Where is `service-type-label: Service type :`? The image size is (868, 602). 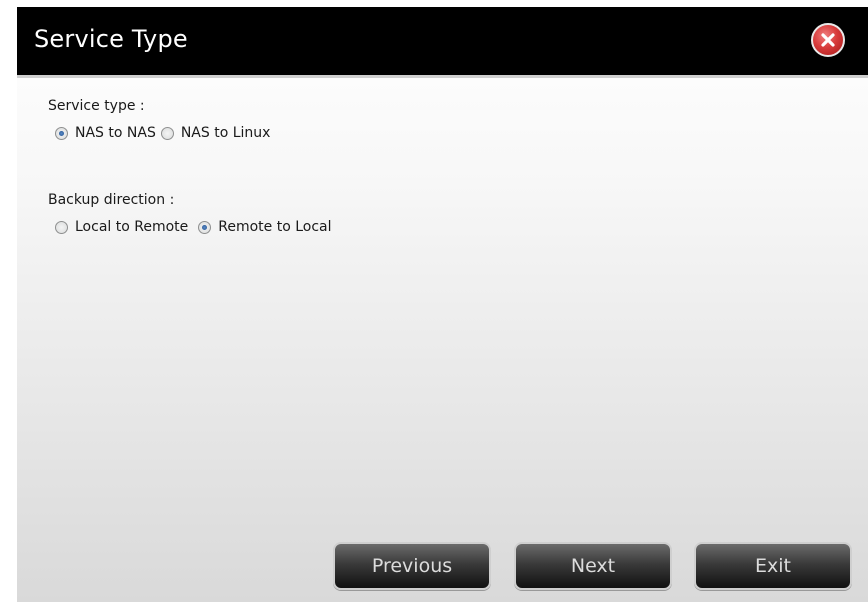 service-type-label: Service type : is located at coordinates (96, 106).